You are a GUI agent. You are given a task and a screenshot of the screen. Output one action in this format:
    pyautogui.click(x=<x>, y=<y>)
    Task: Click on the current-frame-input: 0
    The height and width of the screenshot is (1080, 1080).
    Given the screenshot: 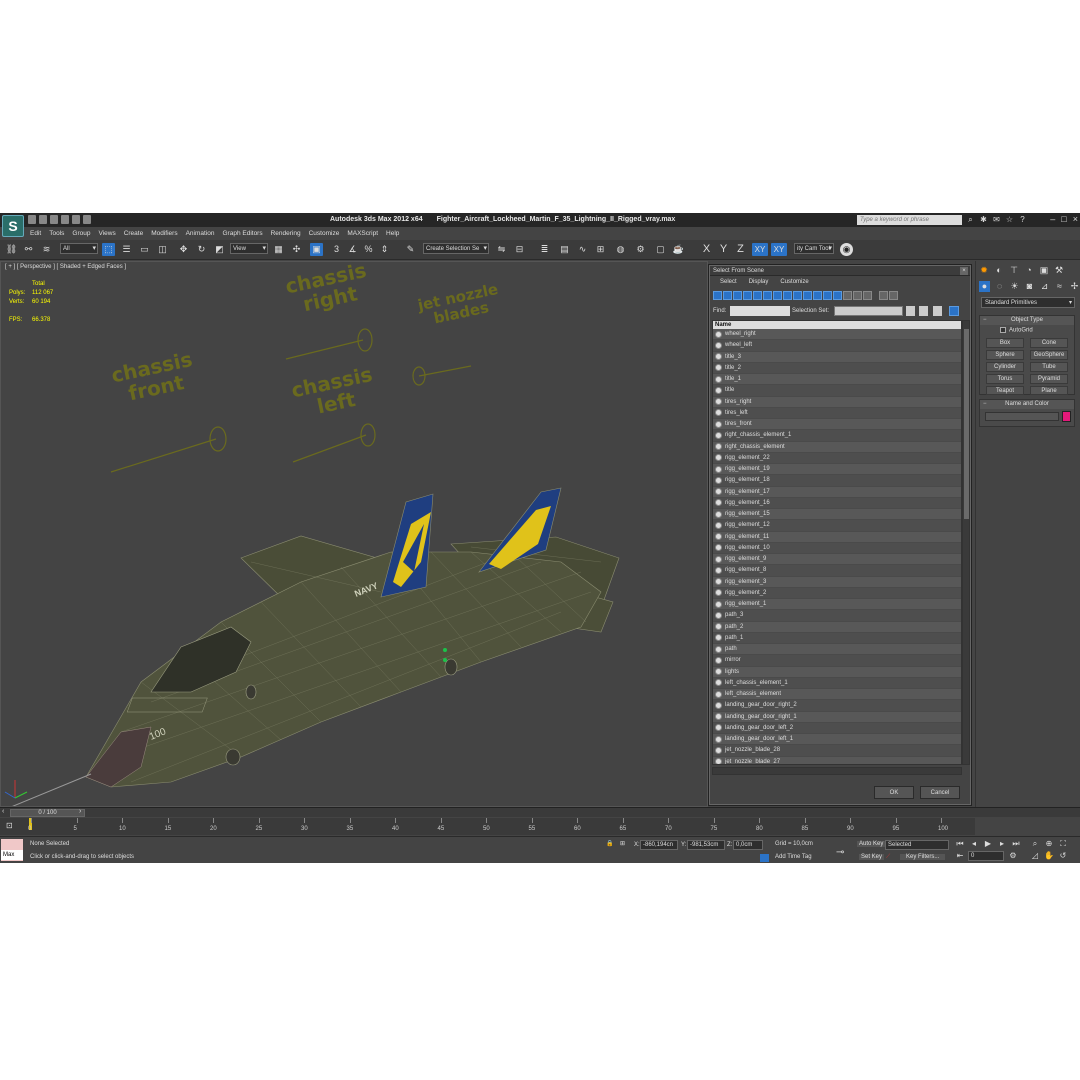 What is the action you would take?
    pyautogui.click(x=986, y=856)
    